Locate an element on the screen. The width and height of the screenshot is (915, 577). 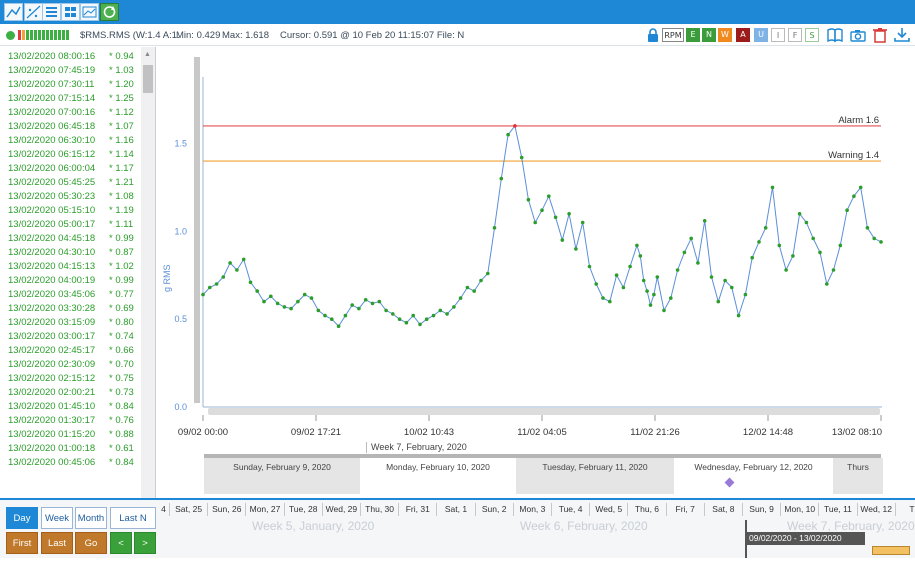
next-button: > is located at coordinates (145, 543).